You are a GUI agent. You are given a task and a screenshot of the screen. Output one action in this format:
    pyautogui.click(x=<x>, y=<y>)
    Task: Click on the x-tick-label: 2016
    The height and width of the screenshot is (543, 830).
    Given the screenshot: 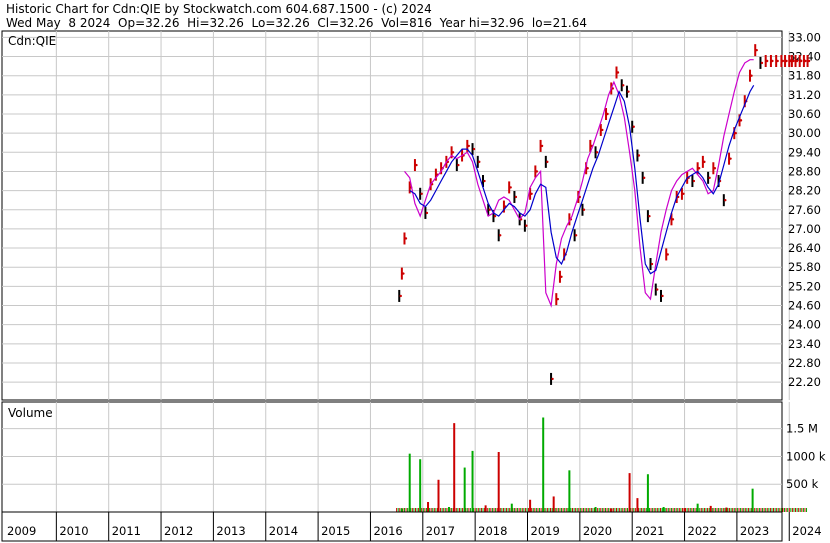 What is the action you would take?
    pyautogui.click(x=387, y=531)
    